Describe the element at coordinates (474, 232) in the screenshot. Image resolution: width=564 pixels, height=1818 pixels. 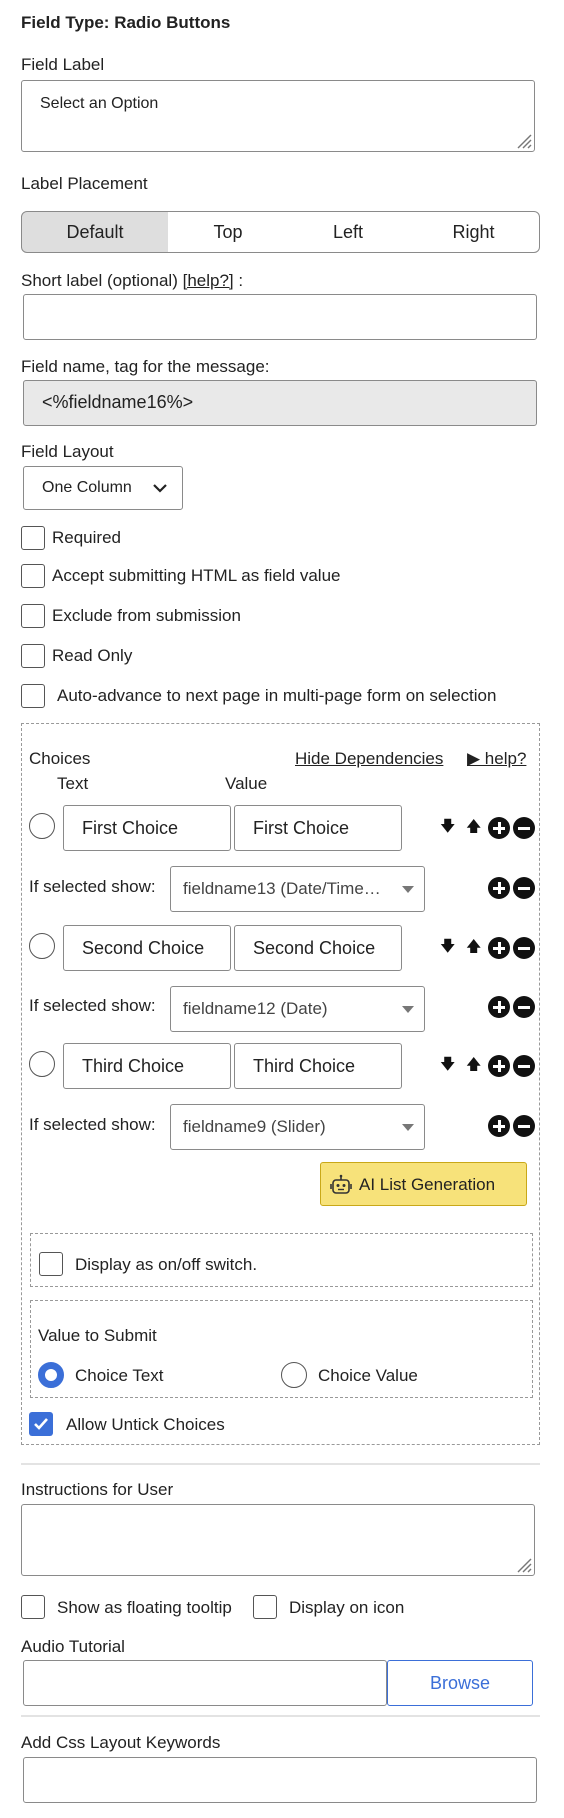
I see `placement-right-button: Right` at that location.